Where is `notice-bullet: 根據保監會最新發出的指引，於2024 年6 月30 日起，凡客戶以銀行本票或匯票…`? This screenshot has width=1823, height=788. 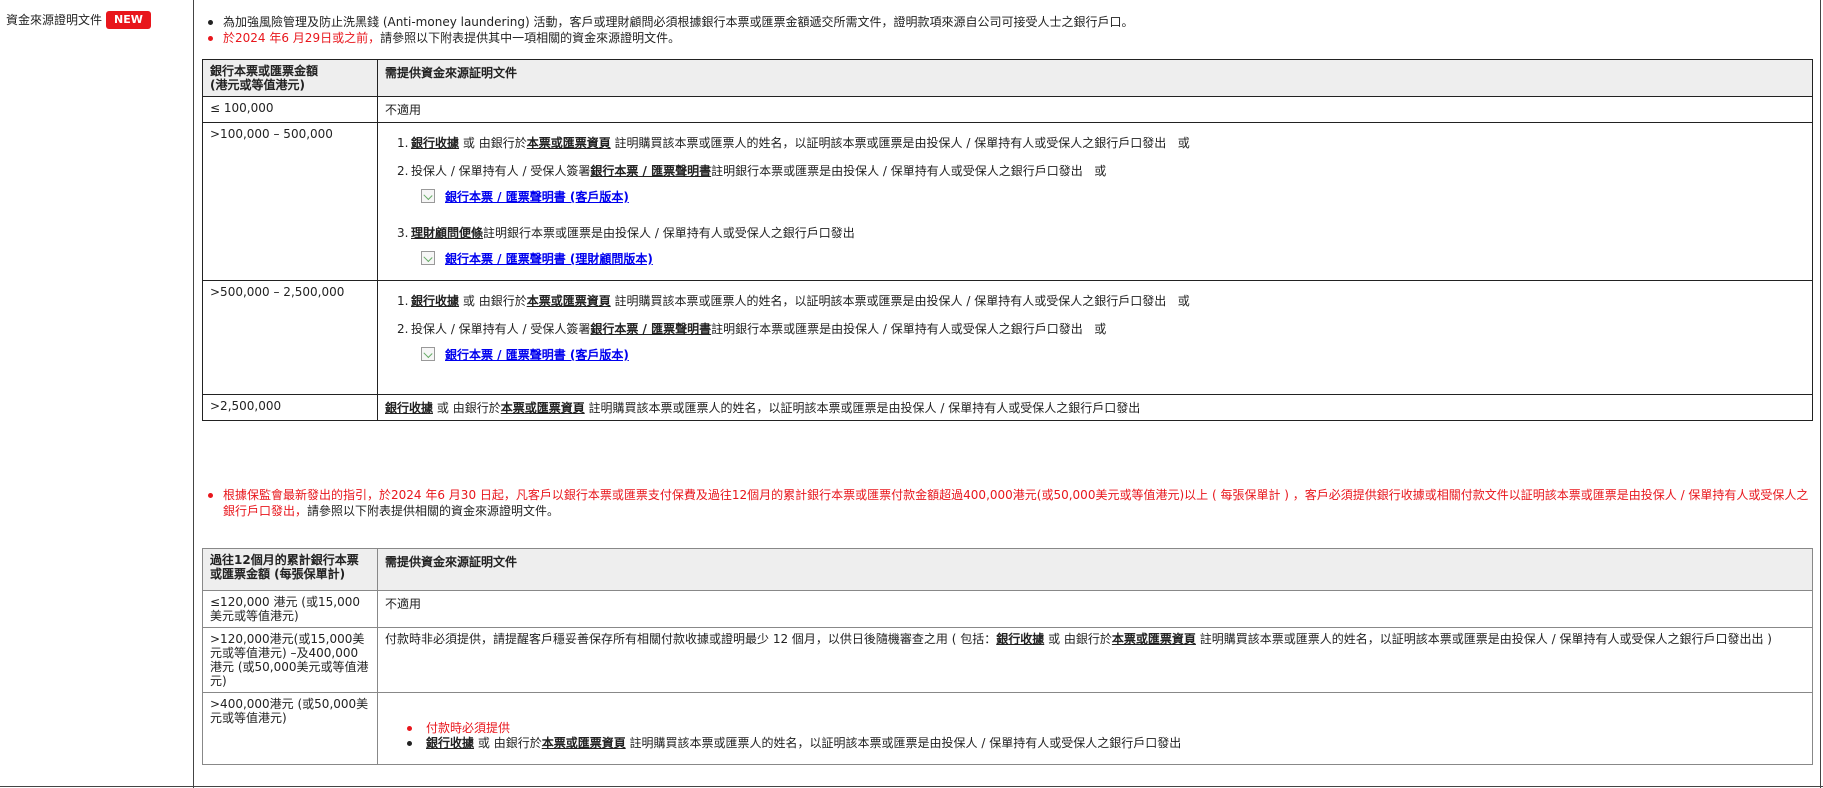 notice-bullet: 根據保監會最新發出的指引，於2024 年6 月30 日起，凡客戶以銀行本票或匯票… is located at coordinates (1007, 503).